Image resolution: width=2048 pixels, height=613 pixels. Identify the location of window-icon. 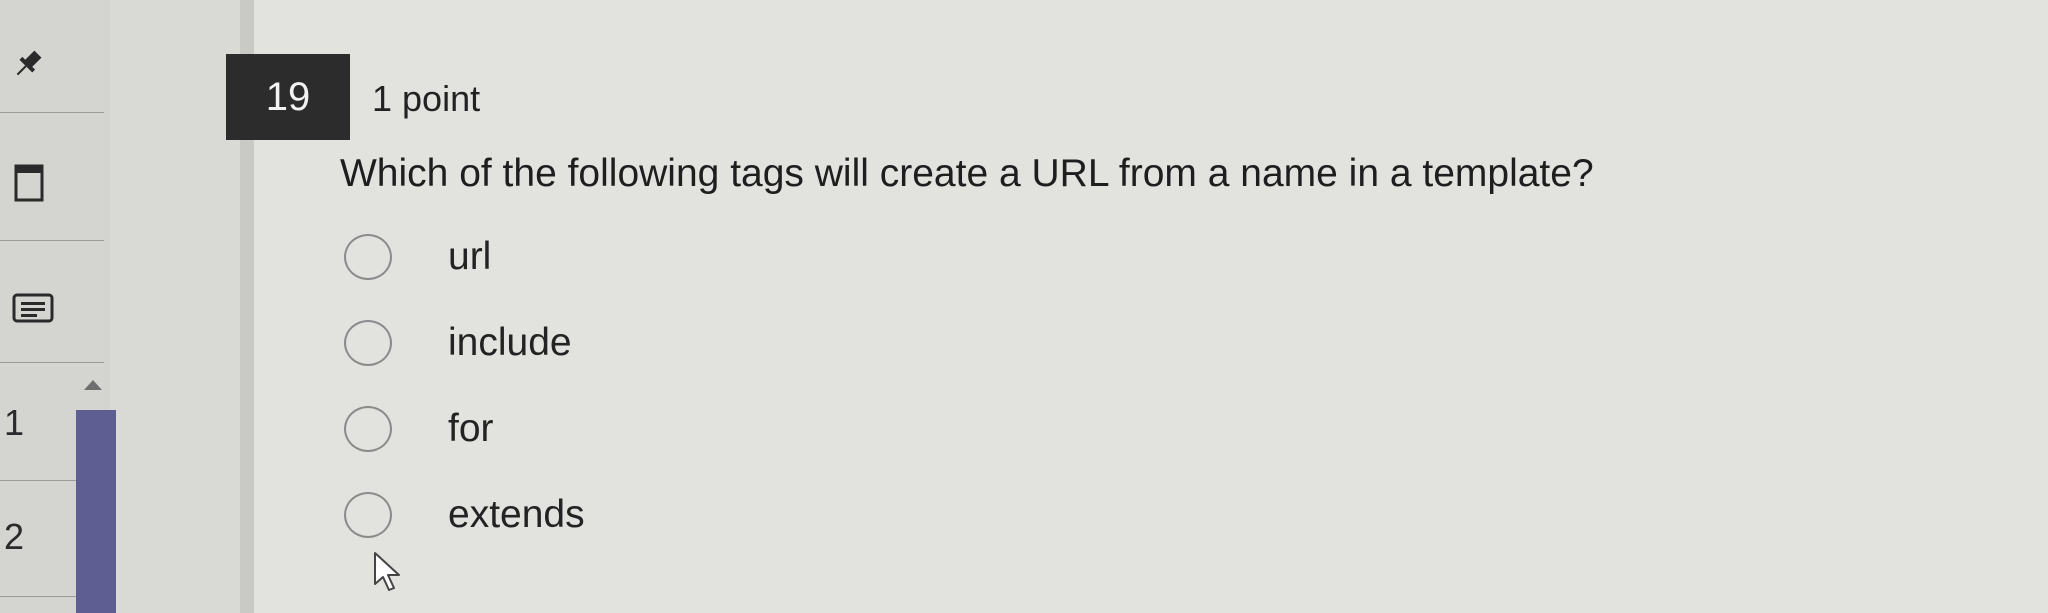
(29, 183).